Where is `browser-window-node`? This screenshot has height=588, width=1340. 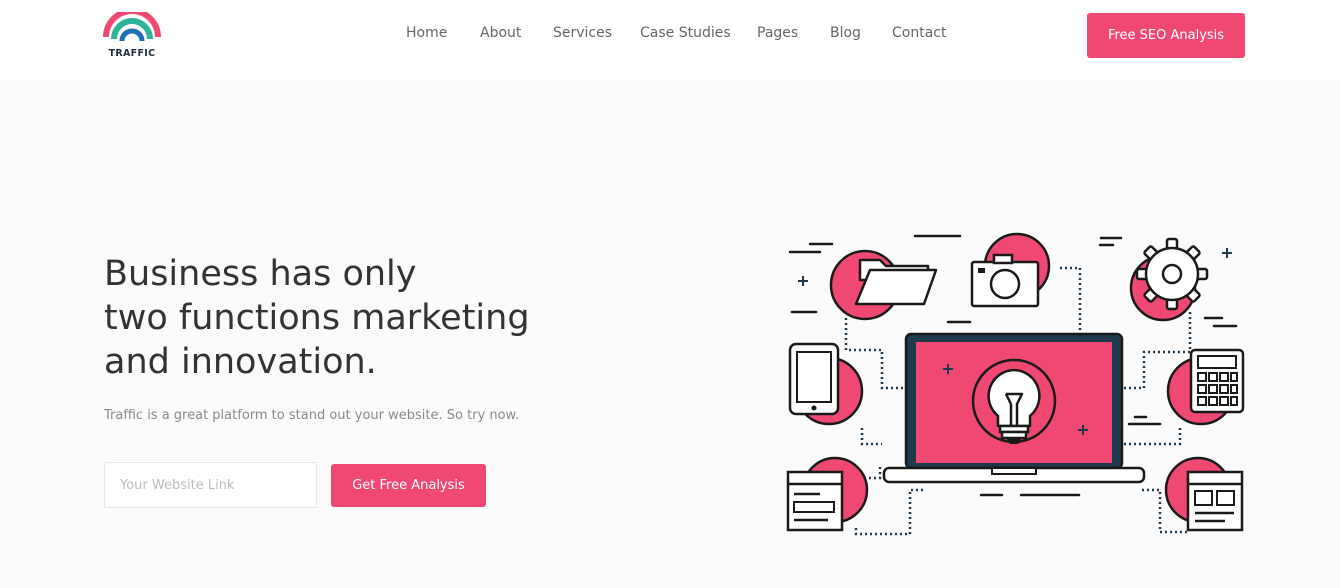 browser-window-node is located at coordinates (827, 494).